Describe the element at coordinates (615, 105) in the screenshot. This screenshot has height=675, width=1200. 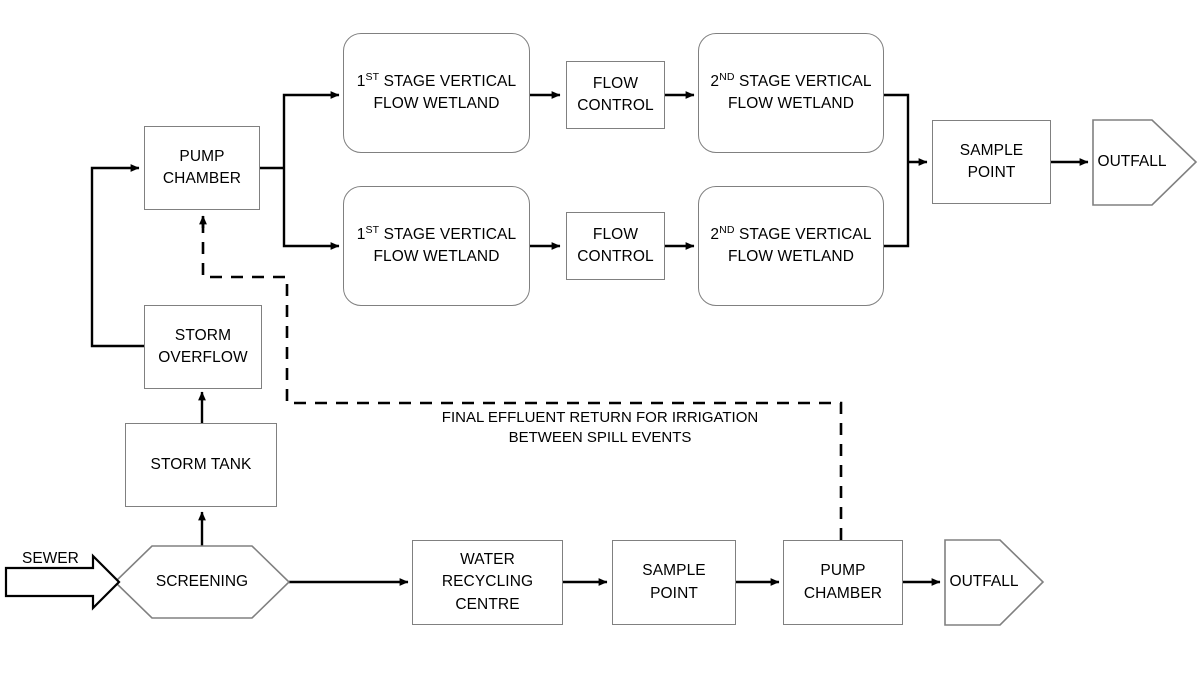
I see `flow-control-top-line-2: CONTROL` at that location.